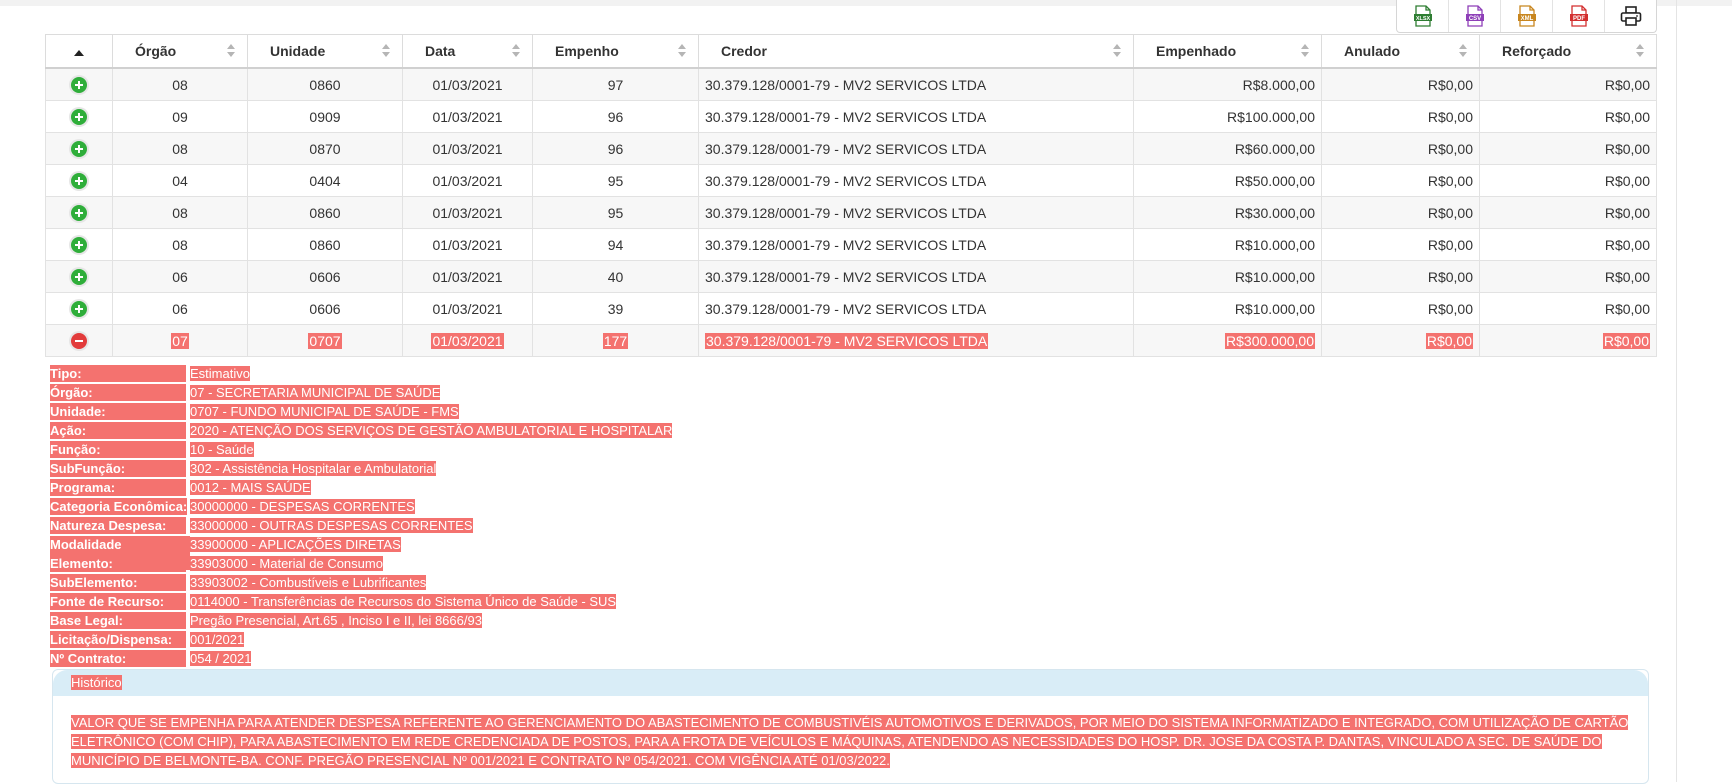 The width and height of the screenshot is (1732, 784). Describe the element at coordinates (315, 392) in the screenshot. I see `detail-value: 07 - SECRETARIA MUNICIPAL DE SAÚDE` at that location.